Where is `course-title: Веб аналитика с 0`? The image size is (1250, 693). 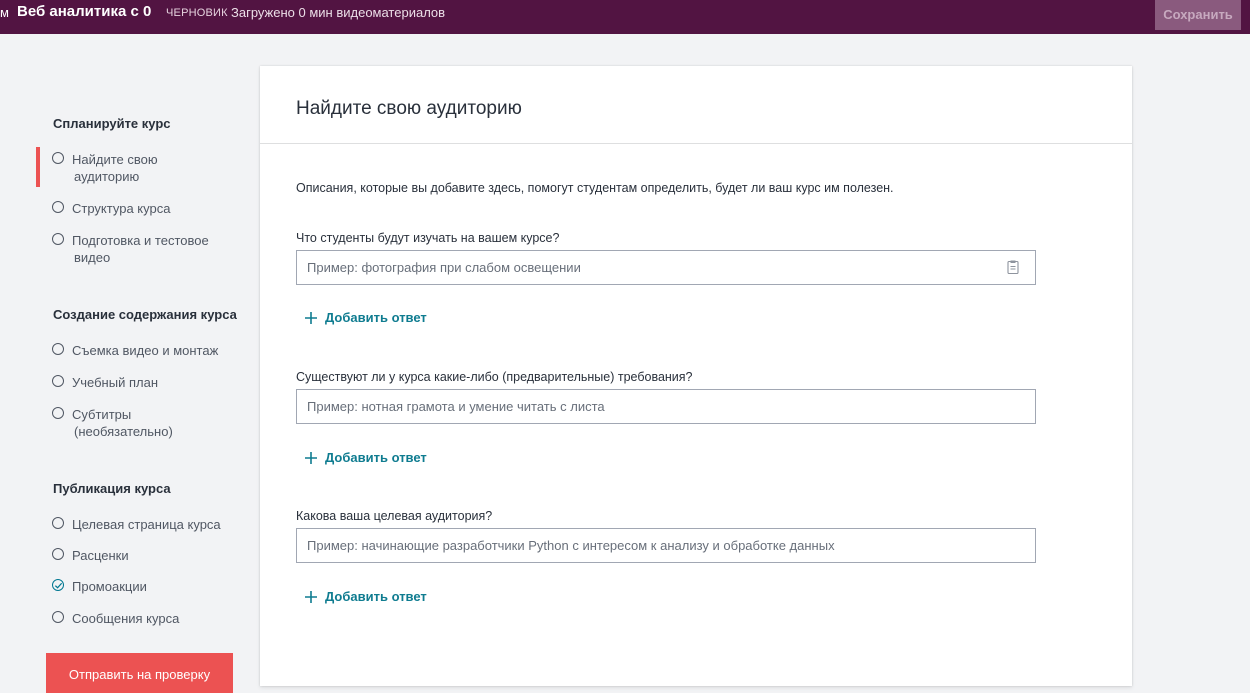
course-title: Веб аналитика с 0 is located at coordinates (84, 11).